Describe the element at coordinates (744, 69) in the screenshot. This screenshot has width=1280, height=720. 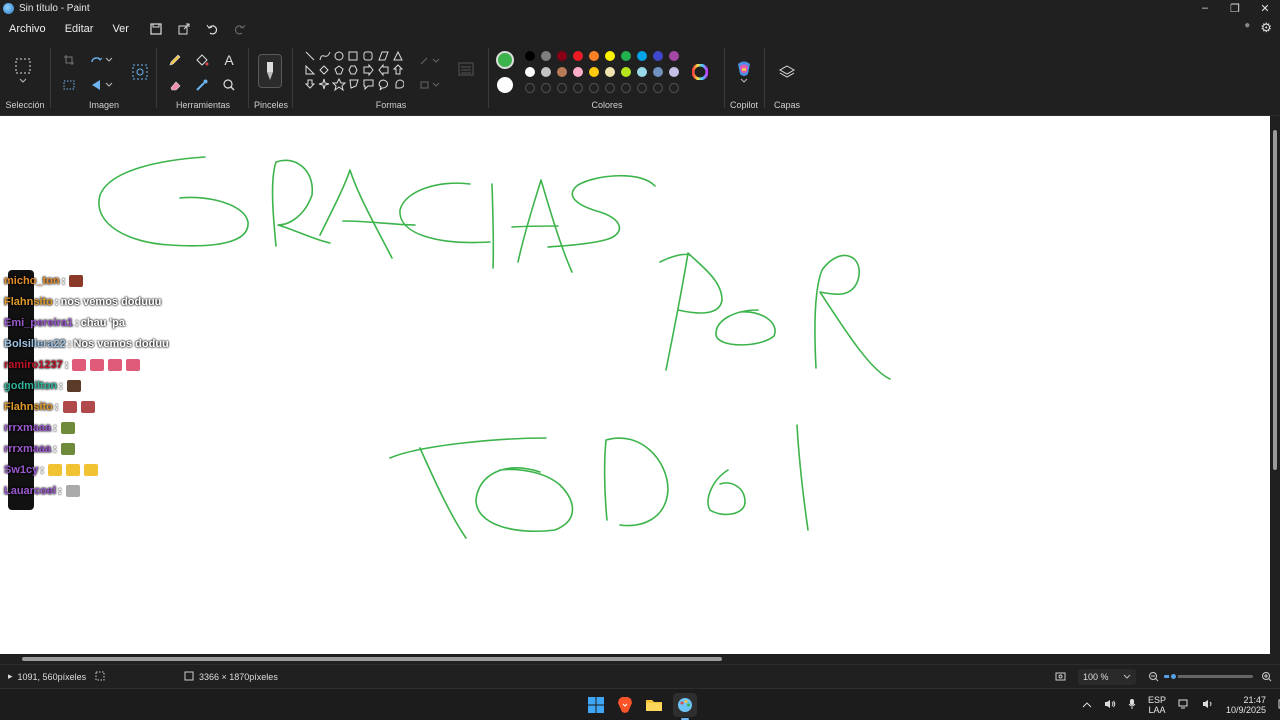
I see `copilot-icon` at that location.